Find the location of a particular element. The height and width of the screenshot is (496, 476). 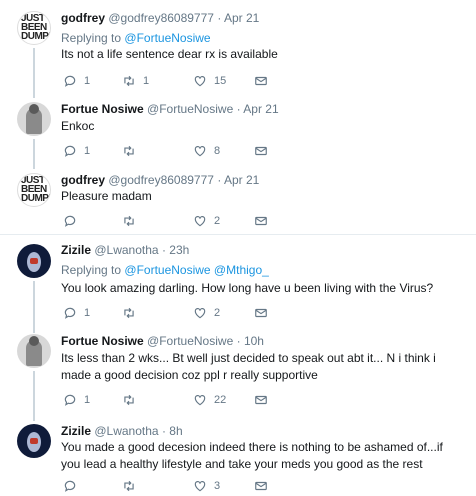

mention-link: @FortueNosiwe is located at coordinates (167, 38).